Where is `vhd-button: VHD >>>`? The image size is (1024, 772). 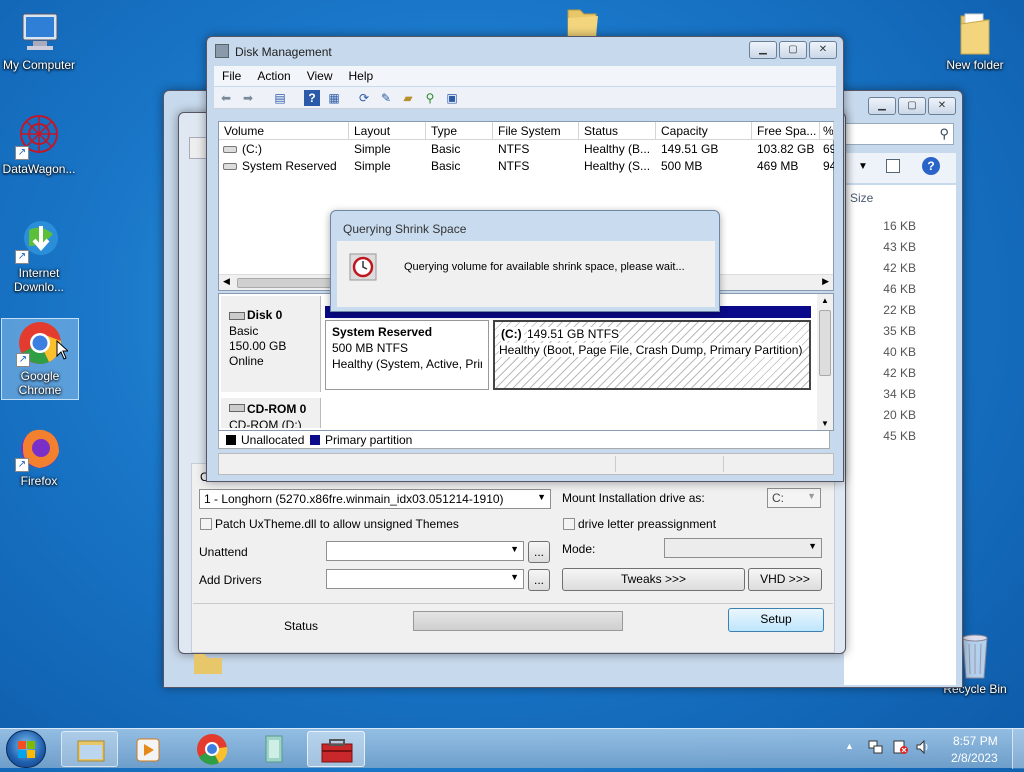 vhd-button: VHD >>> is located at coordinates (785, 579).